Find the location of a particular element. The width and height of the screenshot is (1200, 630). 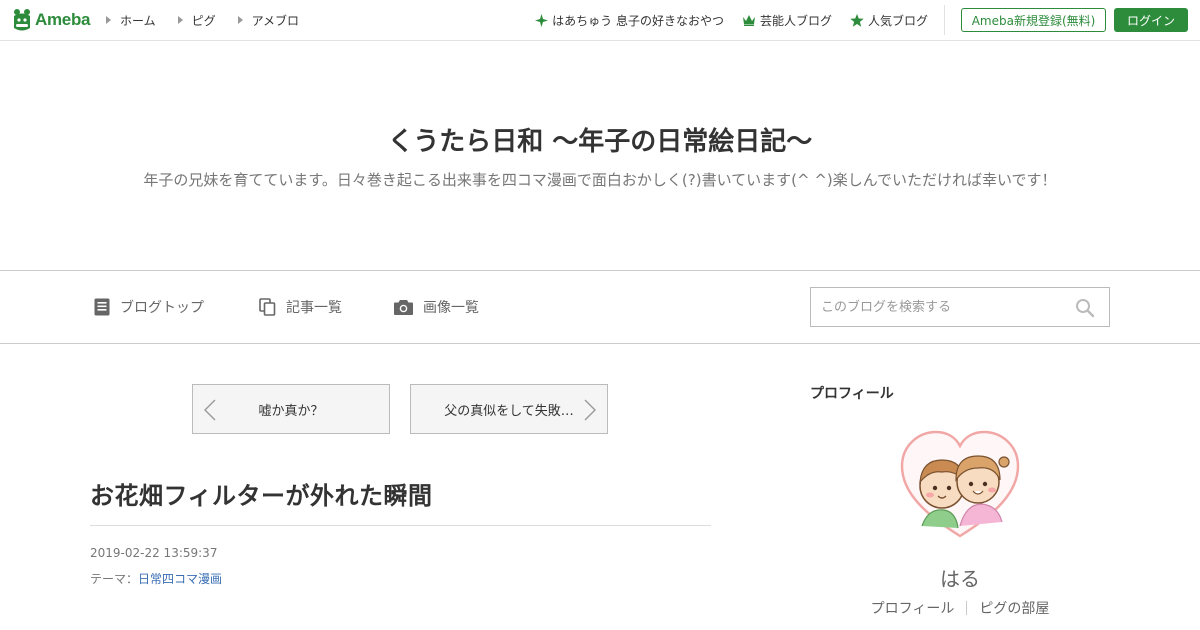

blog-subnav: ブログトップ 記事一覧 画像一覧 is located at coordinates (600, 307).